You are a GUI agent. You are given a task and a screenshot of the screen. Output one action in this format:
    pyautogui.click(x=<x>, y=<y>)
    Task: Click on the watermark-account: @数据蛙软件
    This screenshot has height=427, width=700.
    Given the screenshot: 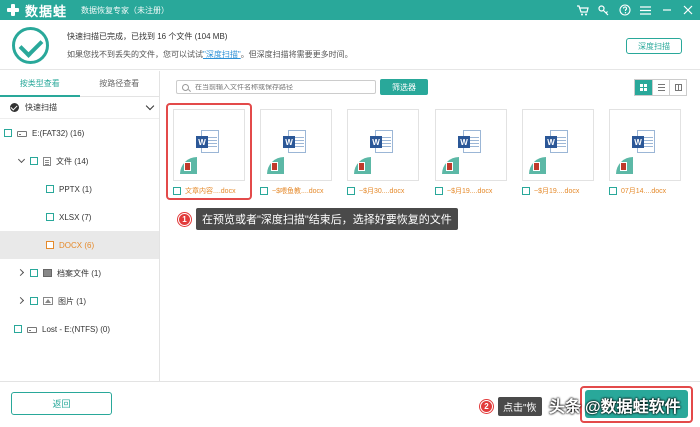 What is the action you would take?
    pyautogui.click(x=633, y=407)
    